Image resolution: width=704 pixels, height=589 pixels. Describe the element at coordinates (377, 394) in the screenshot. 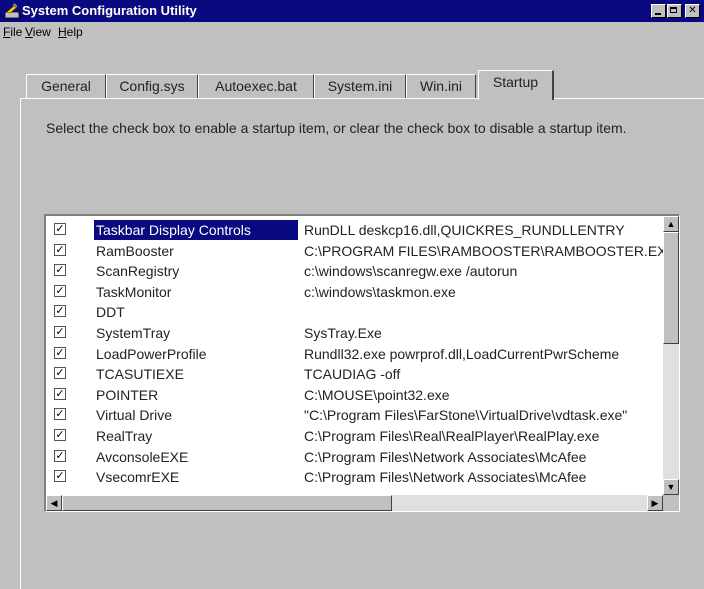

I see `startup-item-command: C:\MOUSE\point32.exe` at that location.